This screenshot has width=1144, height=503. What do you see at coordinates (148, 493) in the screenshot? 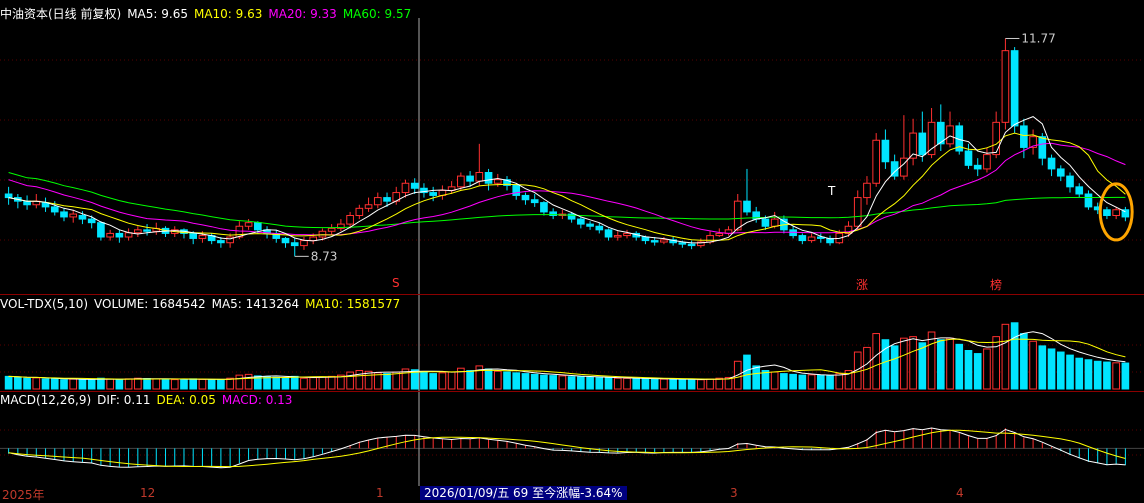
I see `x-label-12: 12` at bounding box center [148, 493].